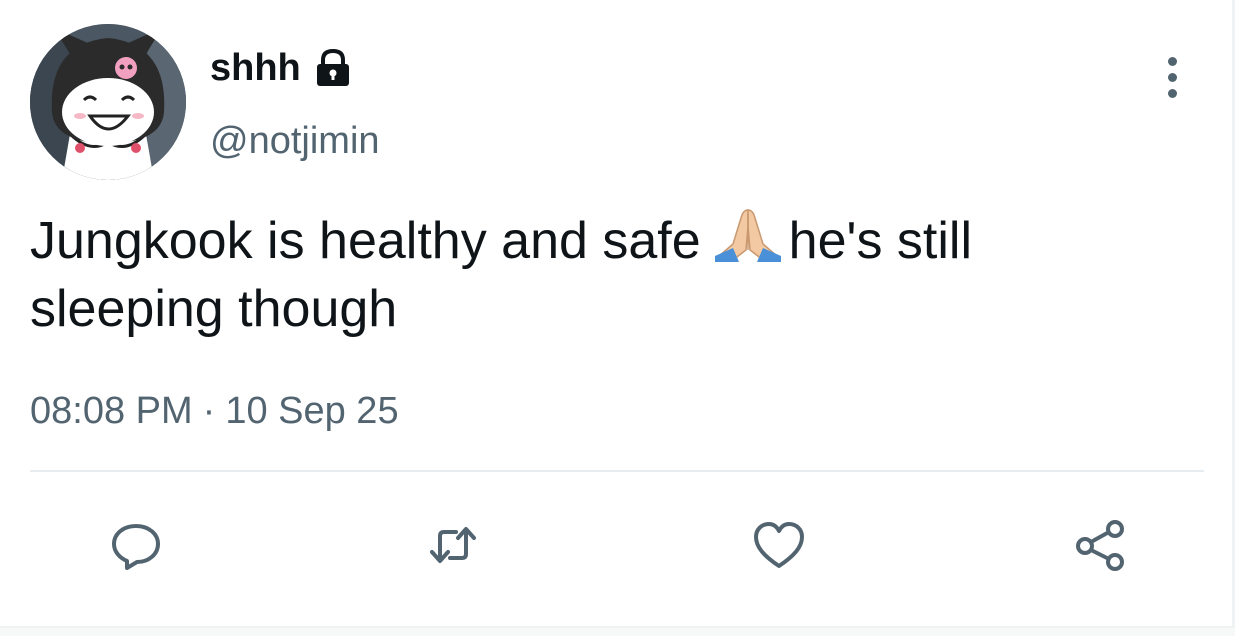  I want to click on share-icon, so click(1100, 545).